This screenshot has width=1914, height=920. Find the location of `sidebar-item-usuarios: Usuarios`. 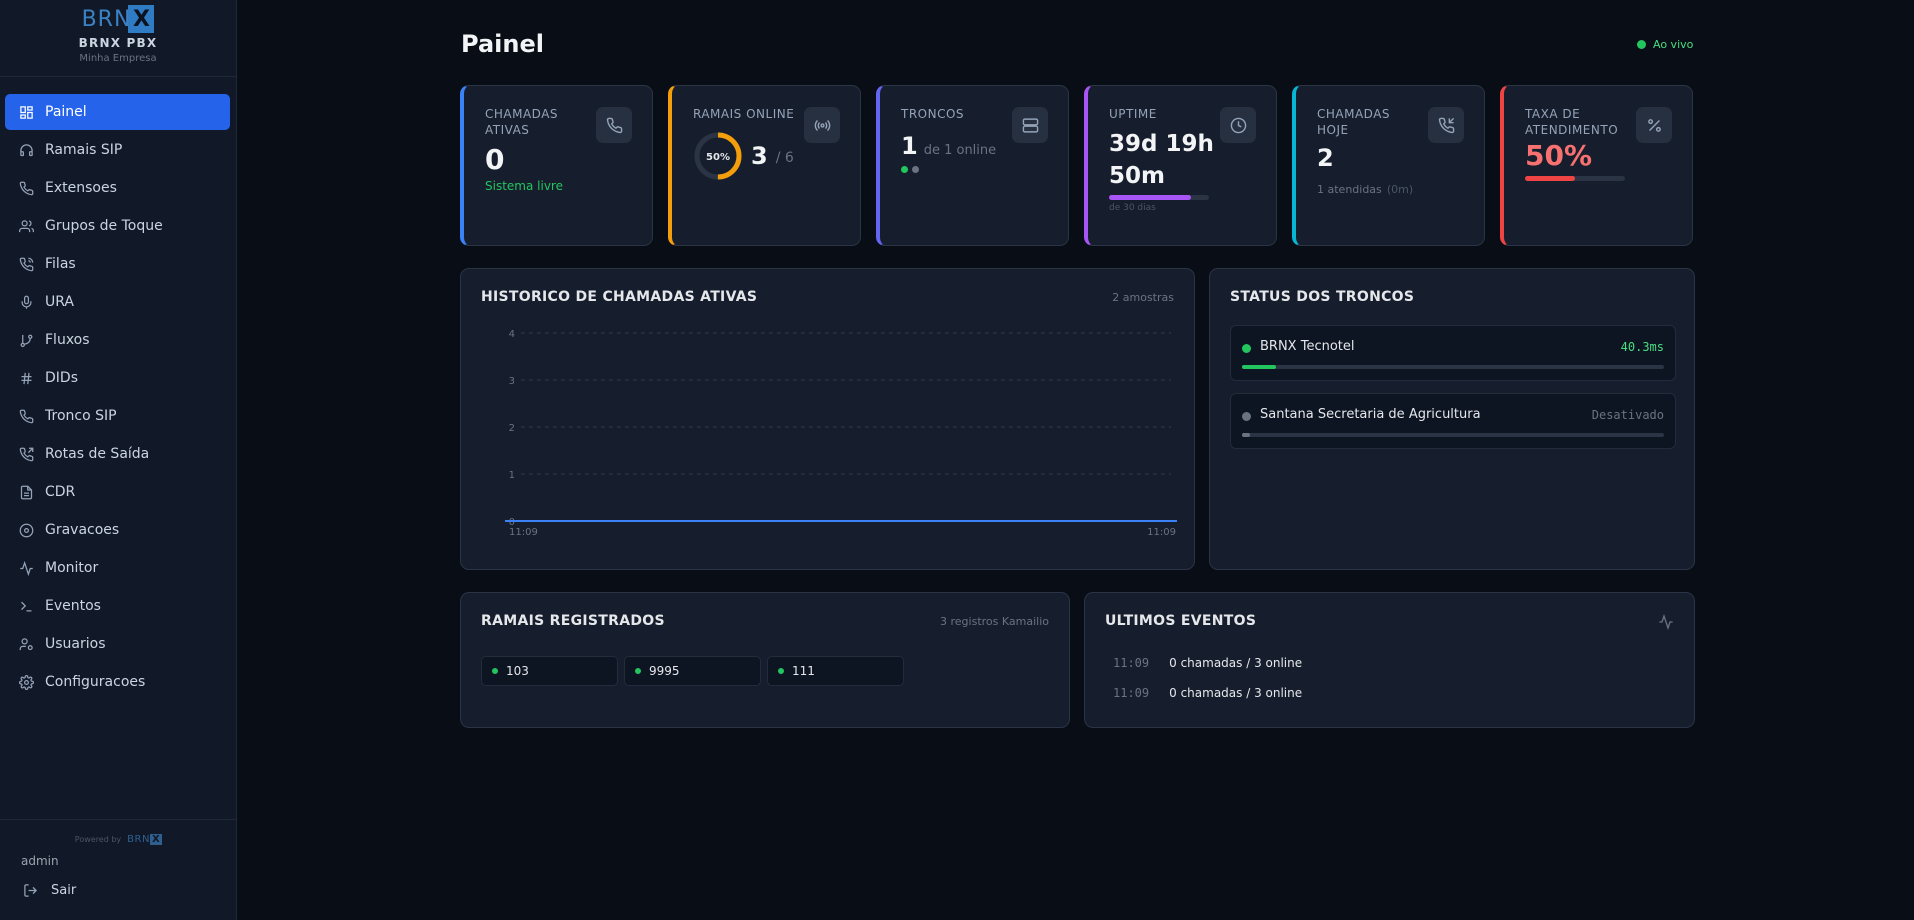

sidebar-item-usuarios: Usuarios is located at coordinates (117, 644).